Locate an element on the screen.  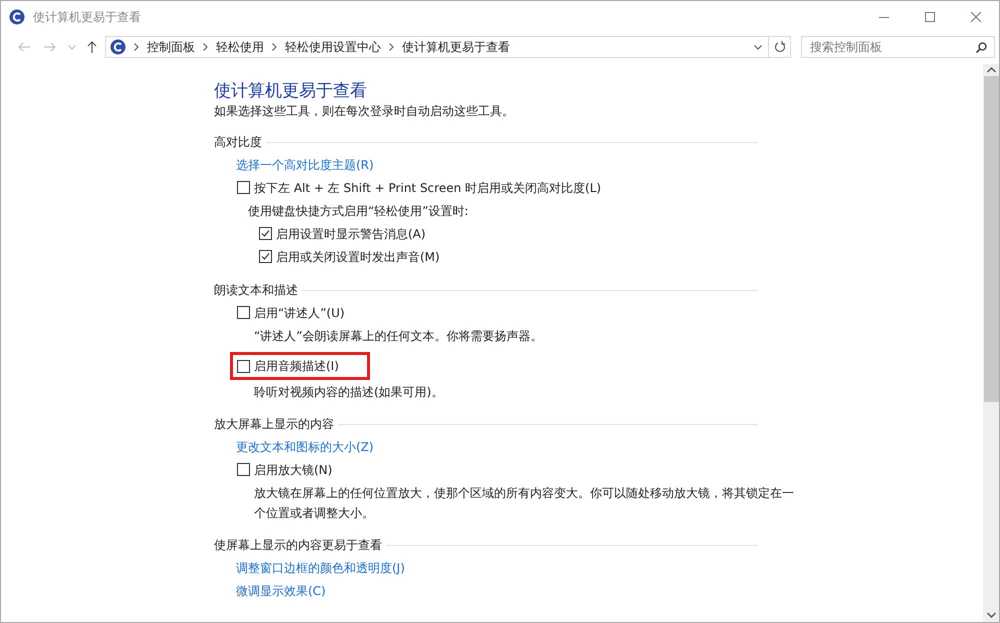
description-text: 放大镜在屏幕上的任何位置放大，使那个区域的所有内容变大。你可以随处移动放大镜，将其锁定在一个位置或者调整大小。 is located at coordinates (524, 503).